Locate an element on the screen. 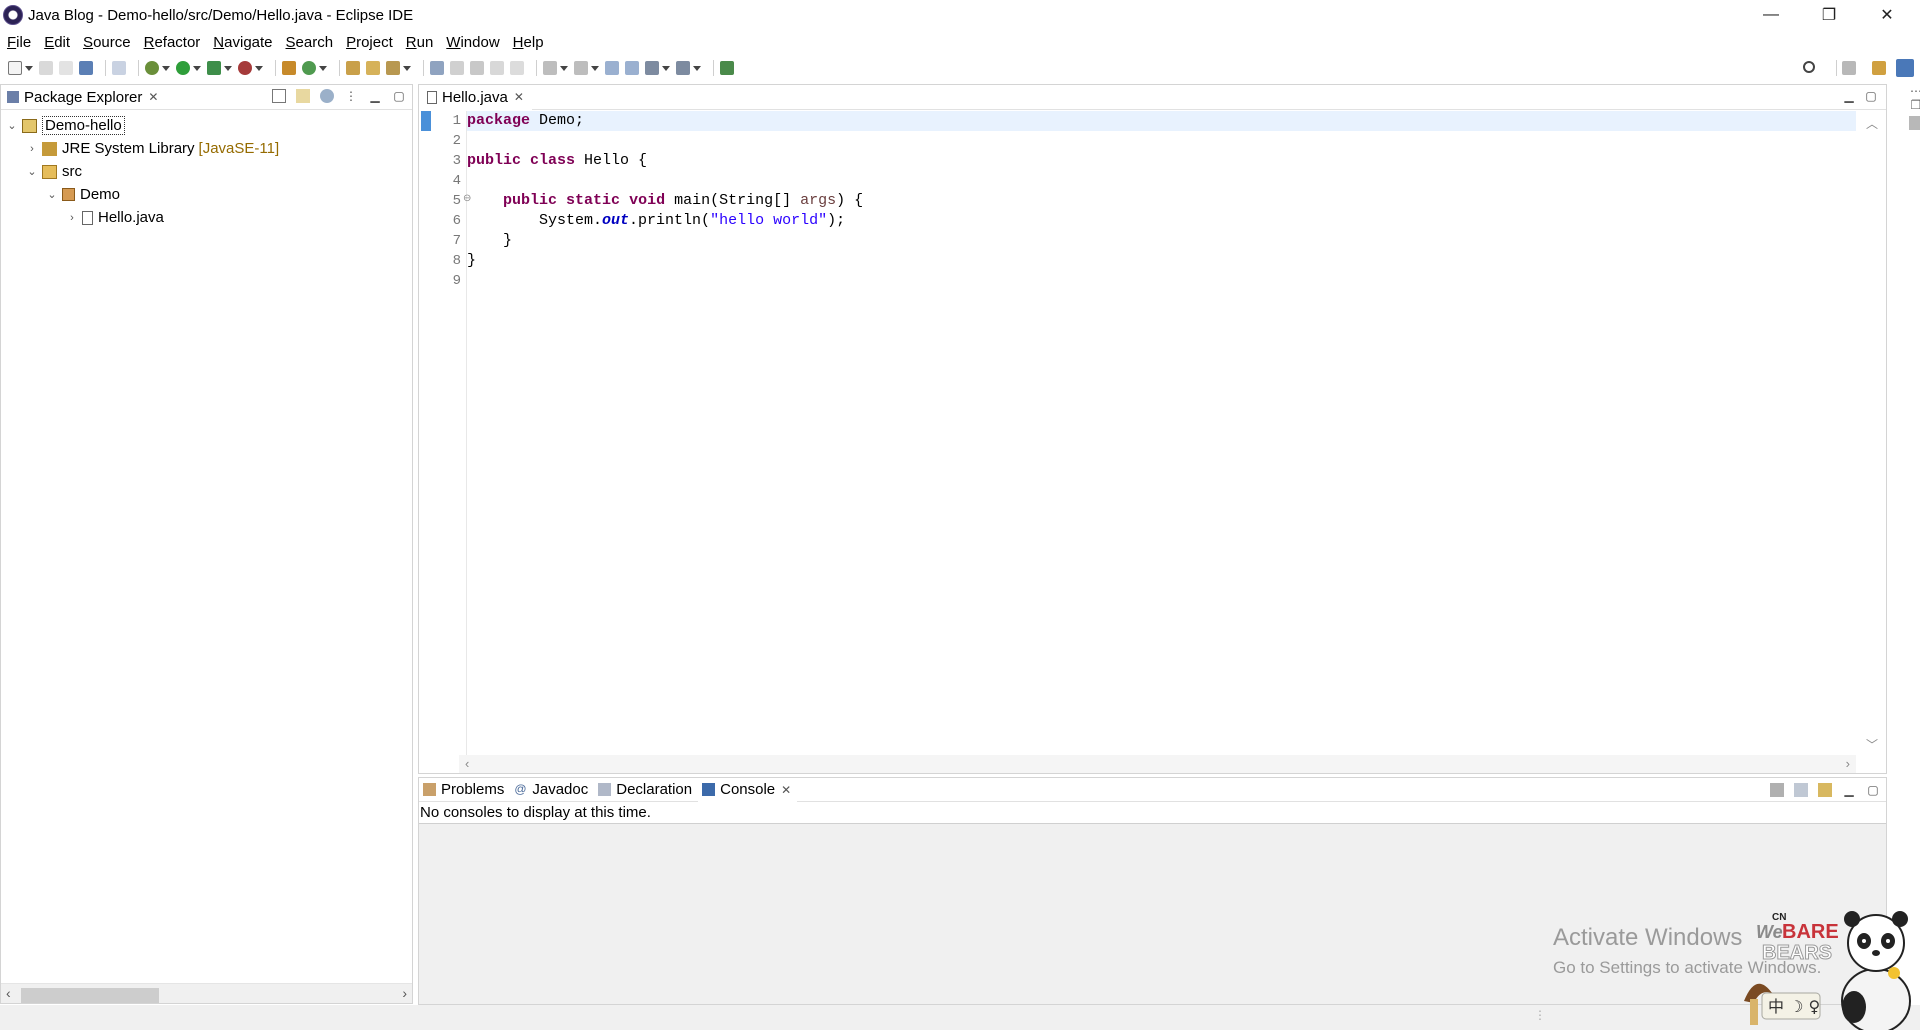 The image size is (1920, 1030). close-button: ✕ is located at coordinates (1887, 15).